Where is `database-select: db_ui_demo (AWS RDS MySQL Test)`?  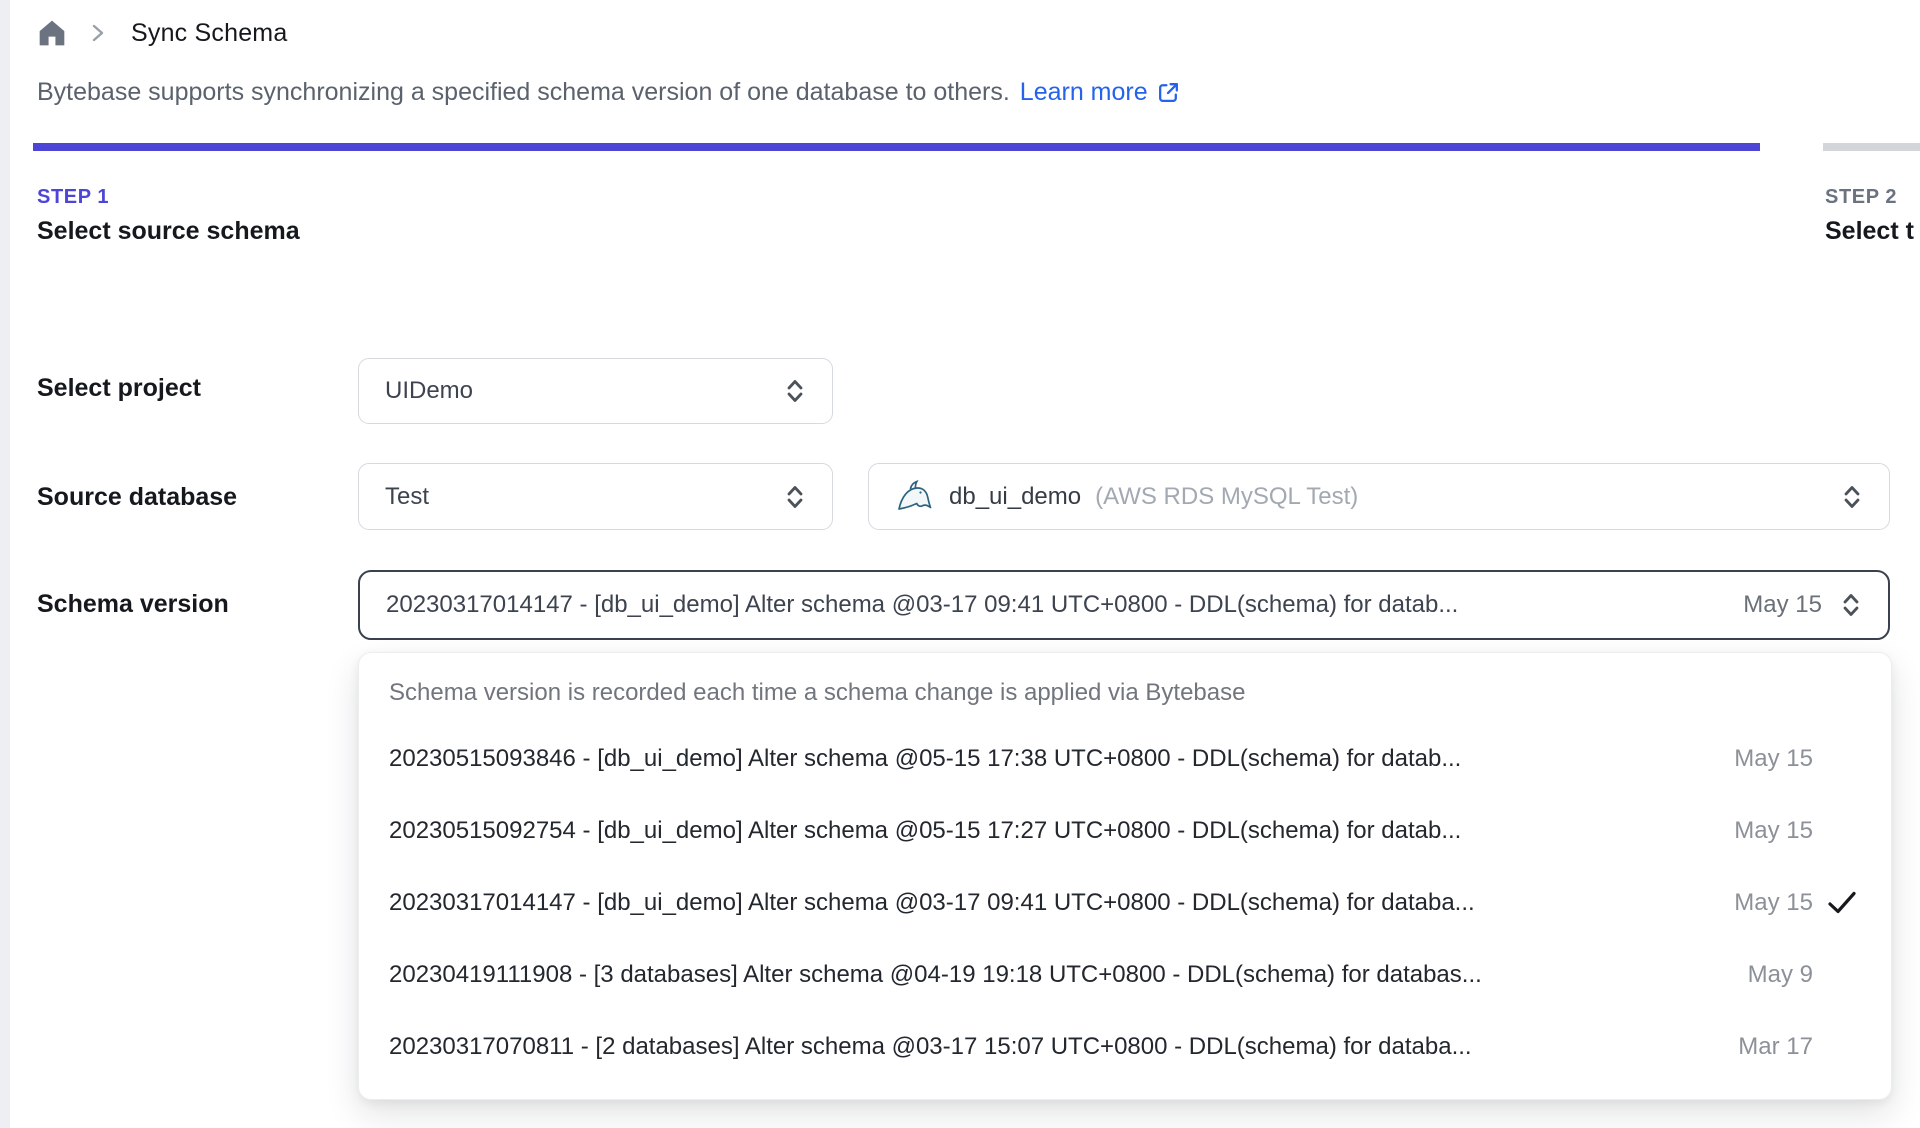 database-select: db_ui_demo (AWS RDS MySQL Test) is located at coordinates (1379, 496).